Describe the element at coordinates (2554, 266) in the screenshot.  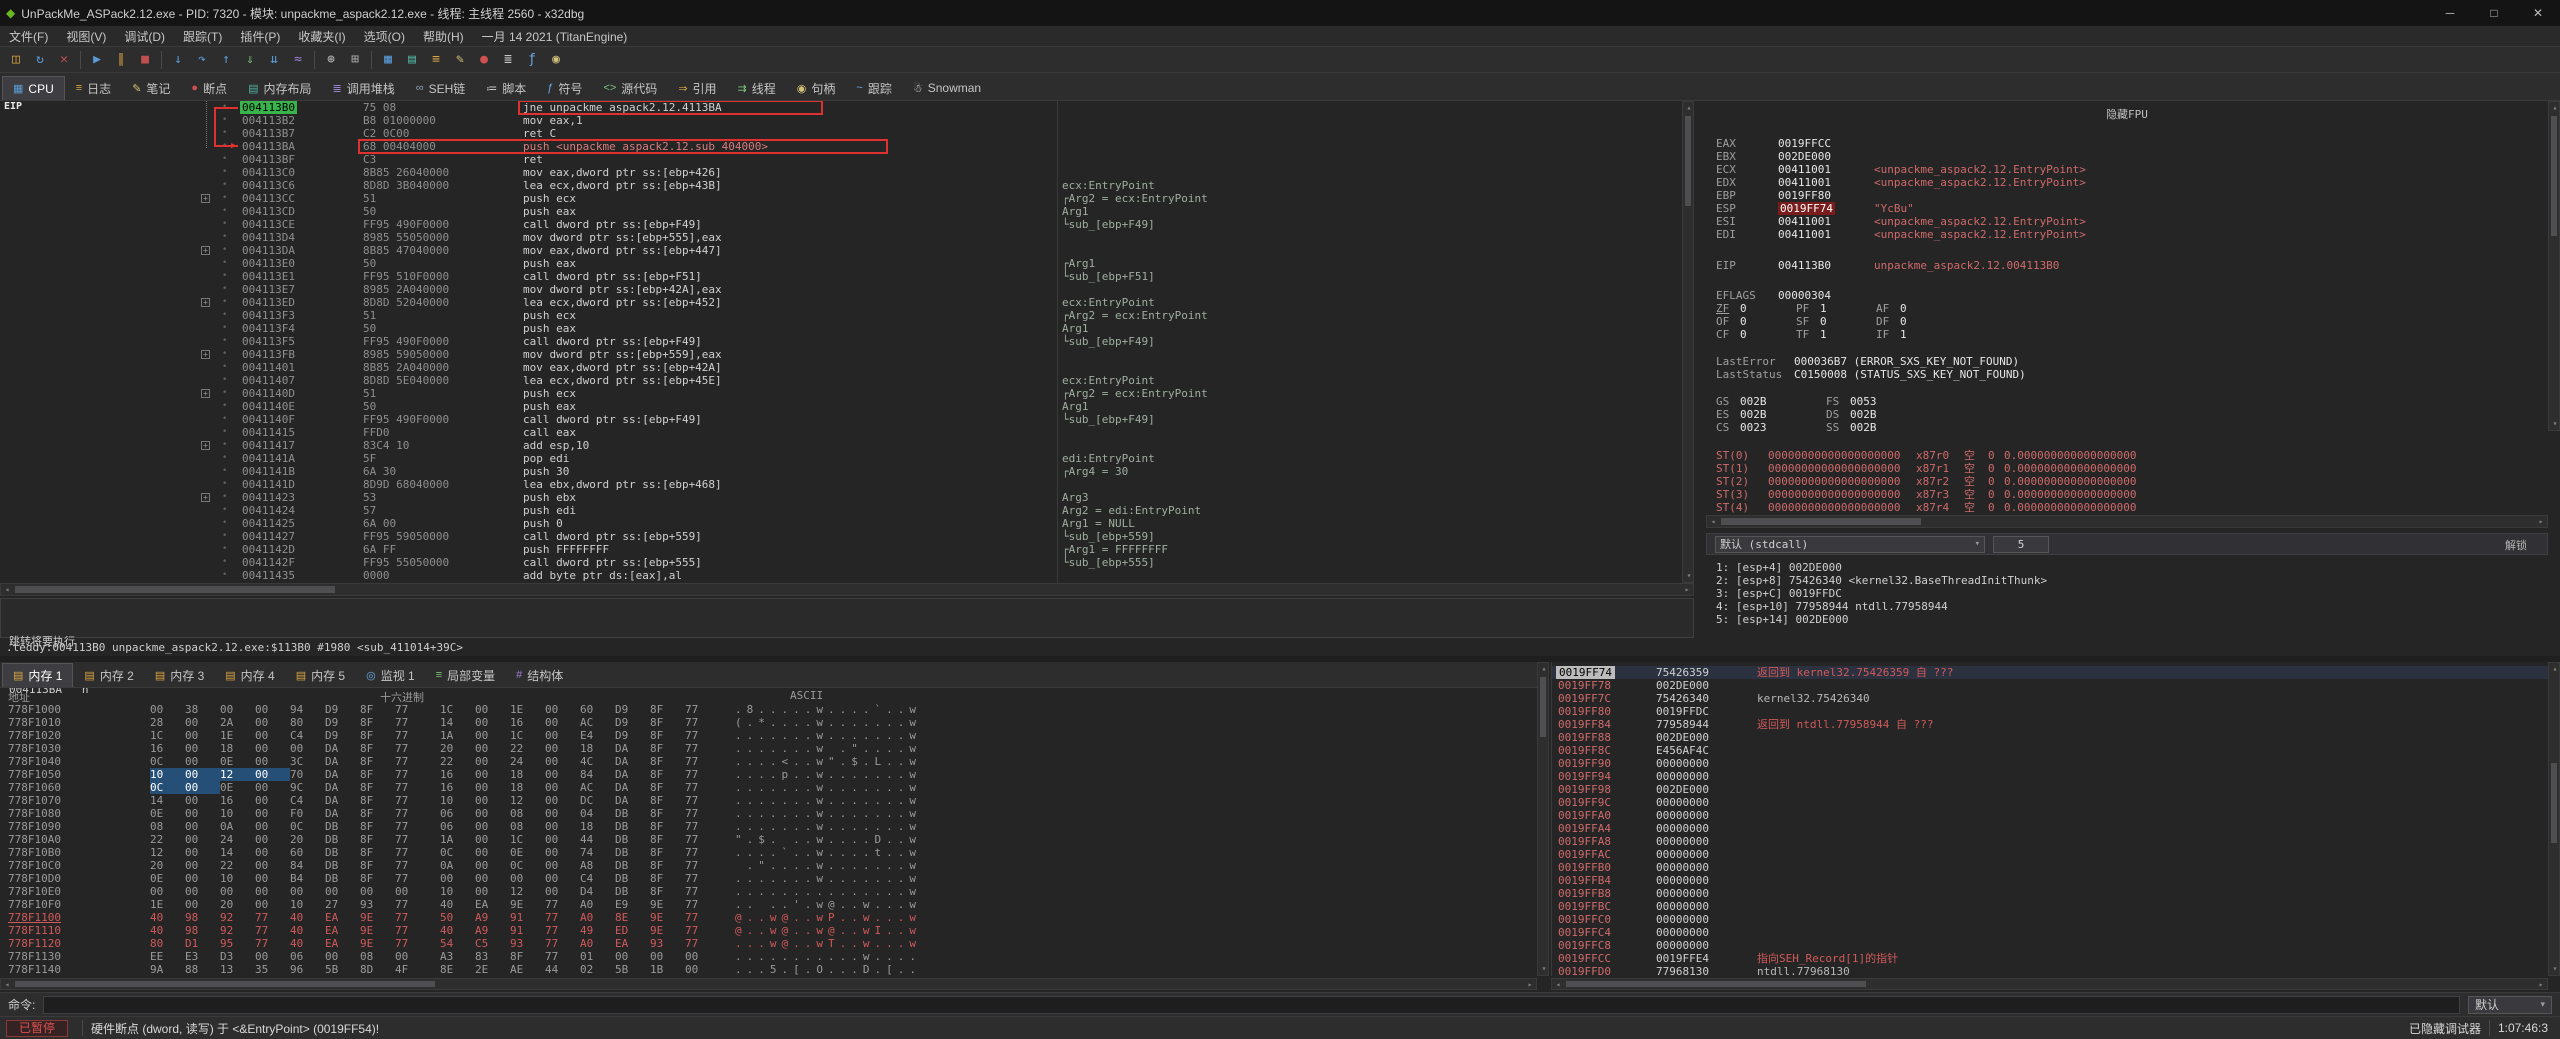
I see `registers-vertical-scrollbar: ▴ ▾` at that location.